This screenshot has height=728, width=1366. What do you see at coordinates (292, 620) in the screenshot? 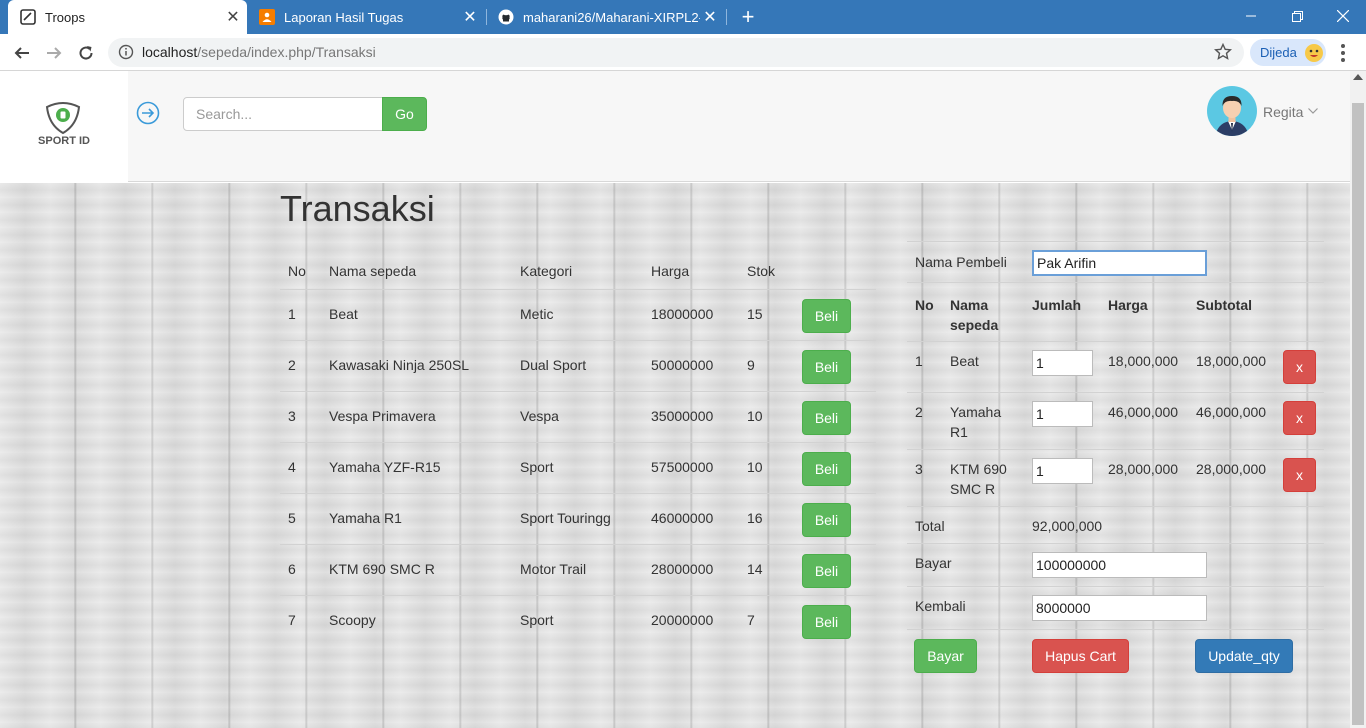
I see `cell-no: 7` at bounding box center [292, 620].